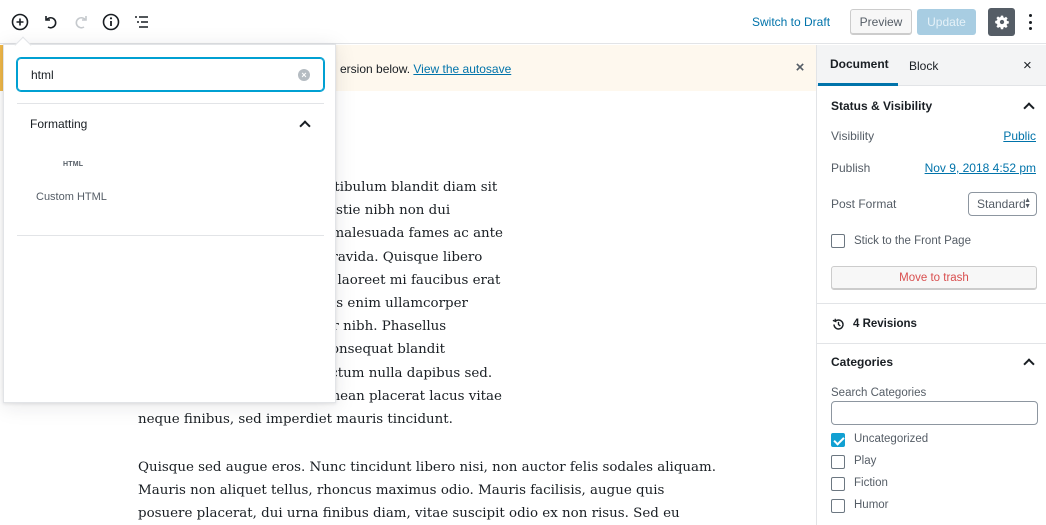  Describe the element at coordinates (462, 69) in the screenshot. I see `view-autosave-link: View the autosave` at that location.